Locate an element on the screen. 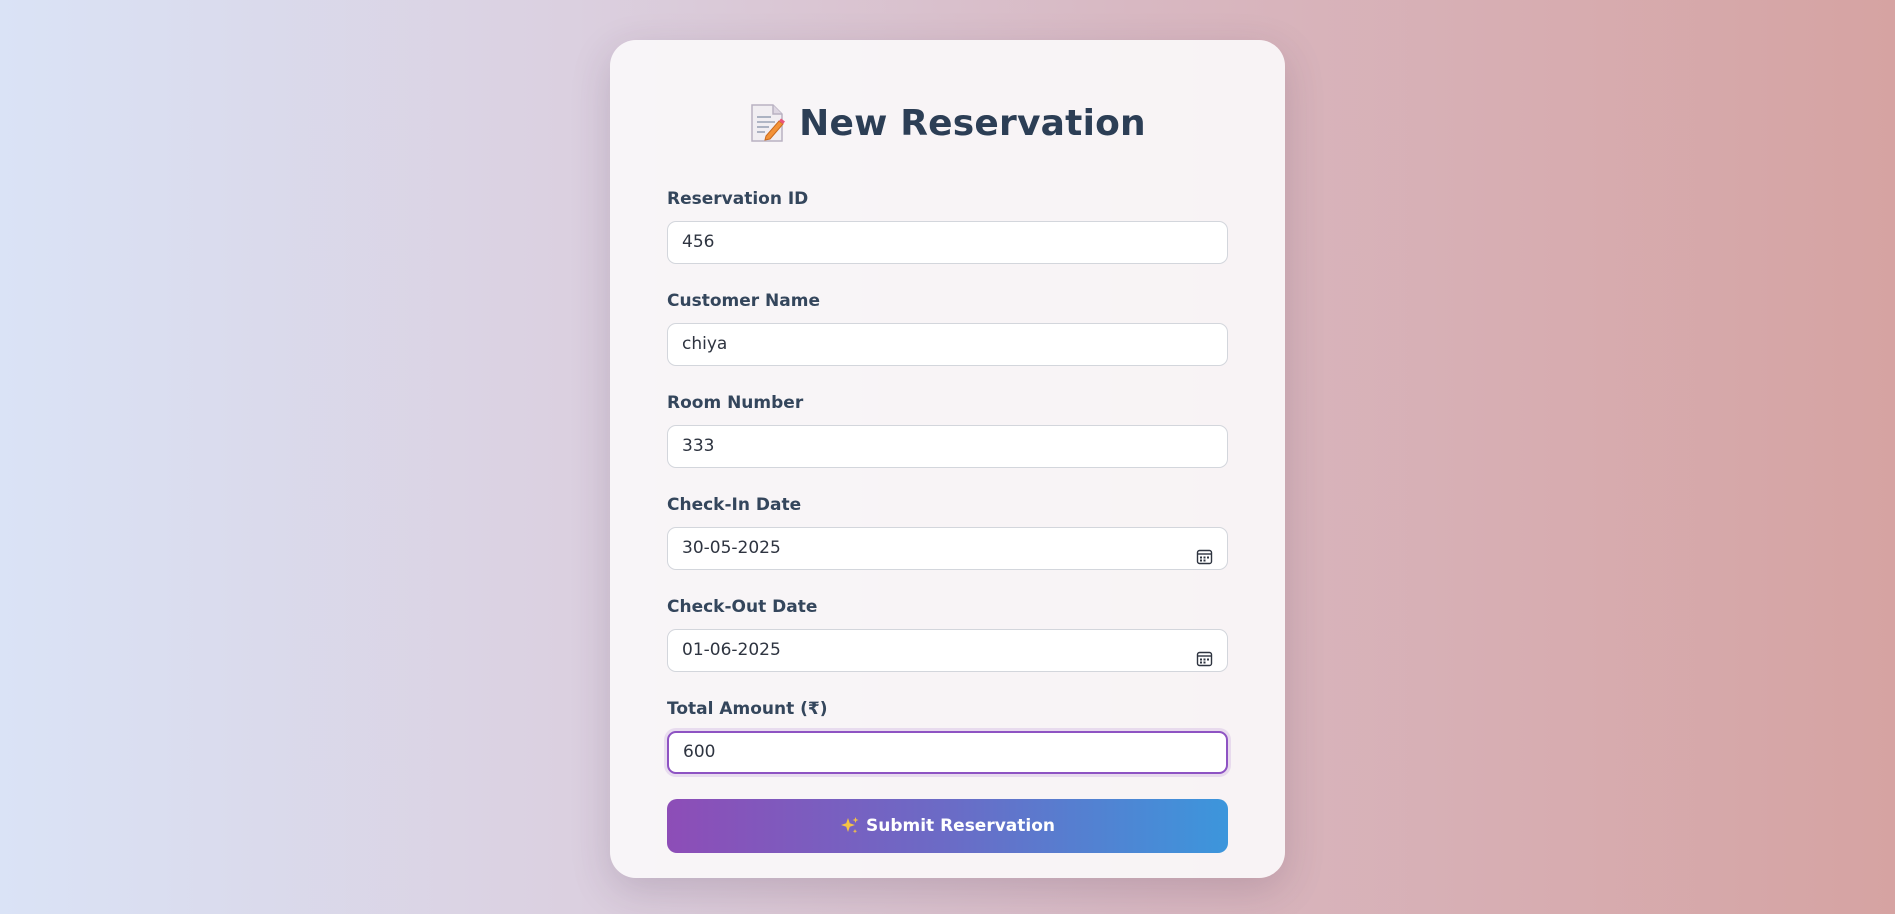  memo-icon is located at coordinates (767, 123).